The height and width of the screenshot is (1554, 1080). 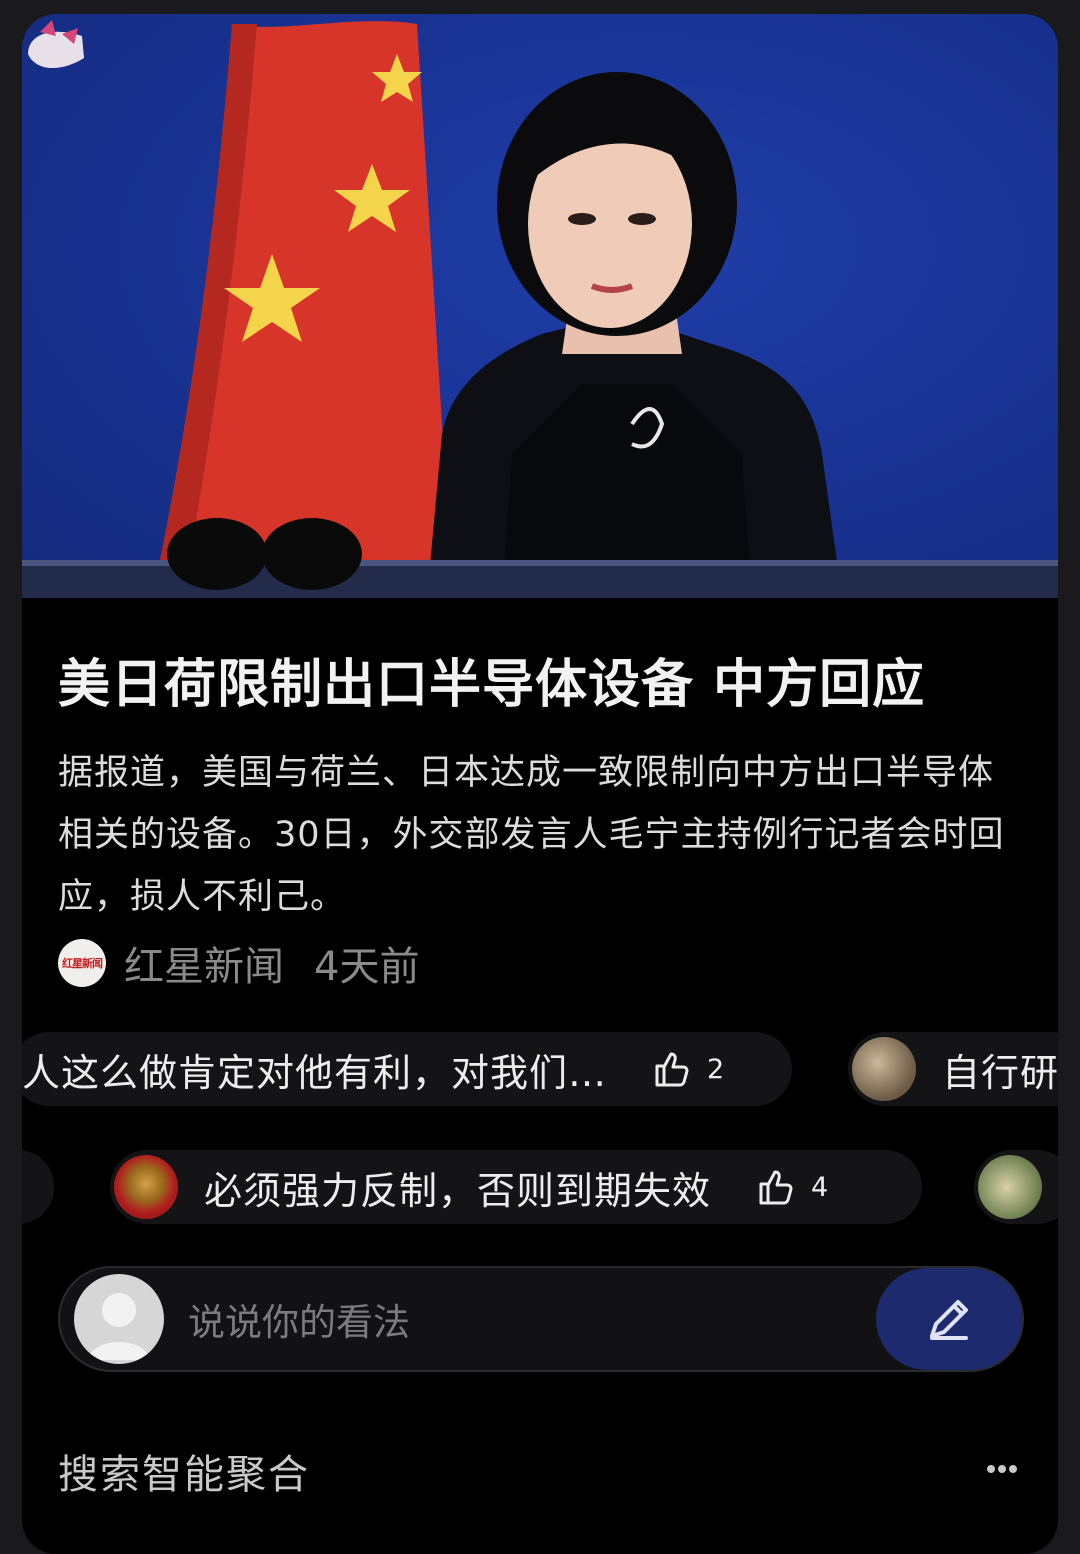 I want to click on article-source-row: 红星新闻 红星新闻 4天前, so click(x=238, y=963).